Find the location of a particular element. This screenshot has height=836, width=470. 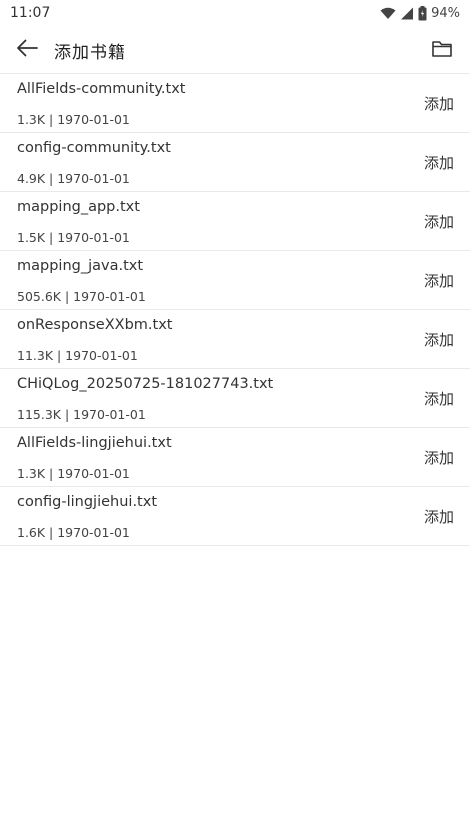

status-icons: 94% is located at coordinates (420, 13).